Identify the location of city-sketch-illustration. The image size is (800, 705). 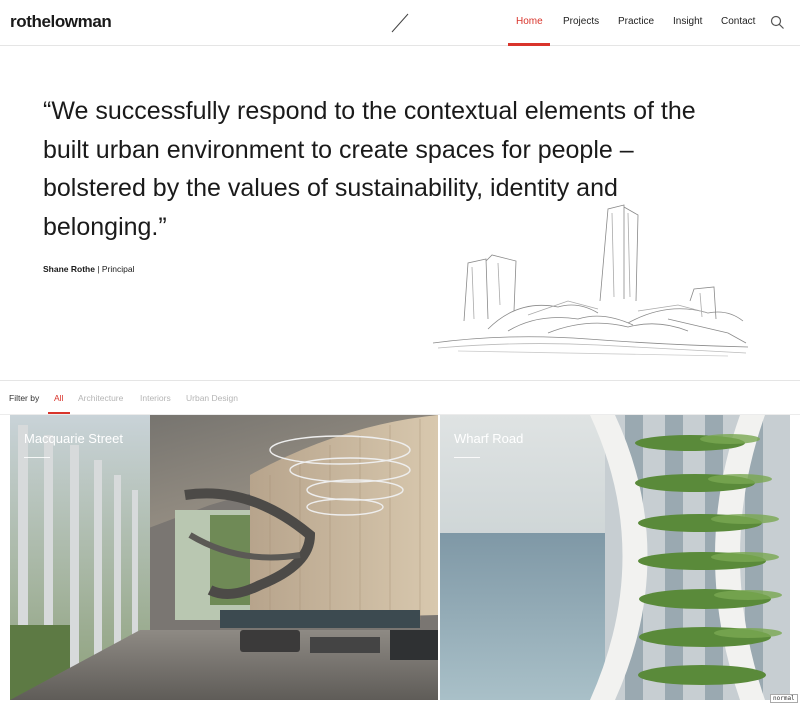
(590, 280).